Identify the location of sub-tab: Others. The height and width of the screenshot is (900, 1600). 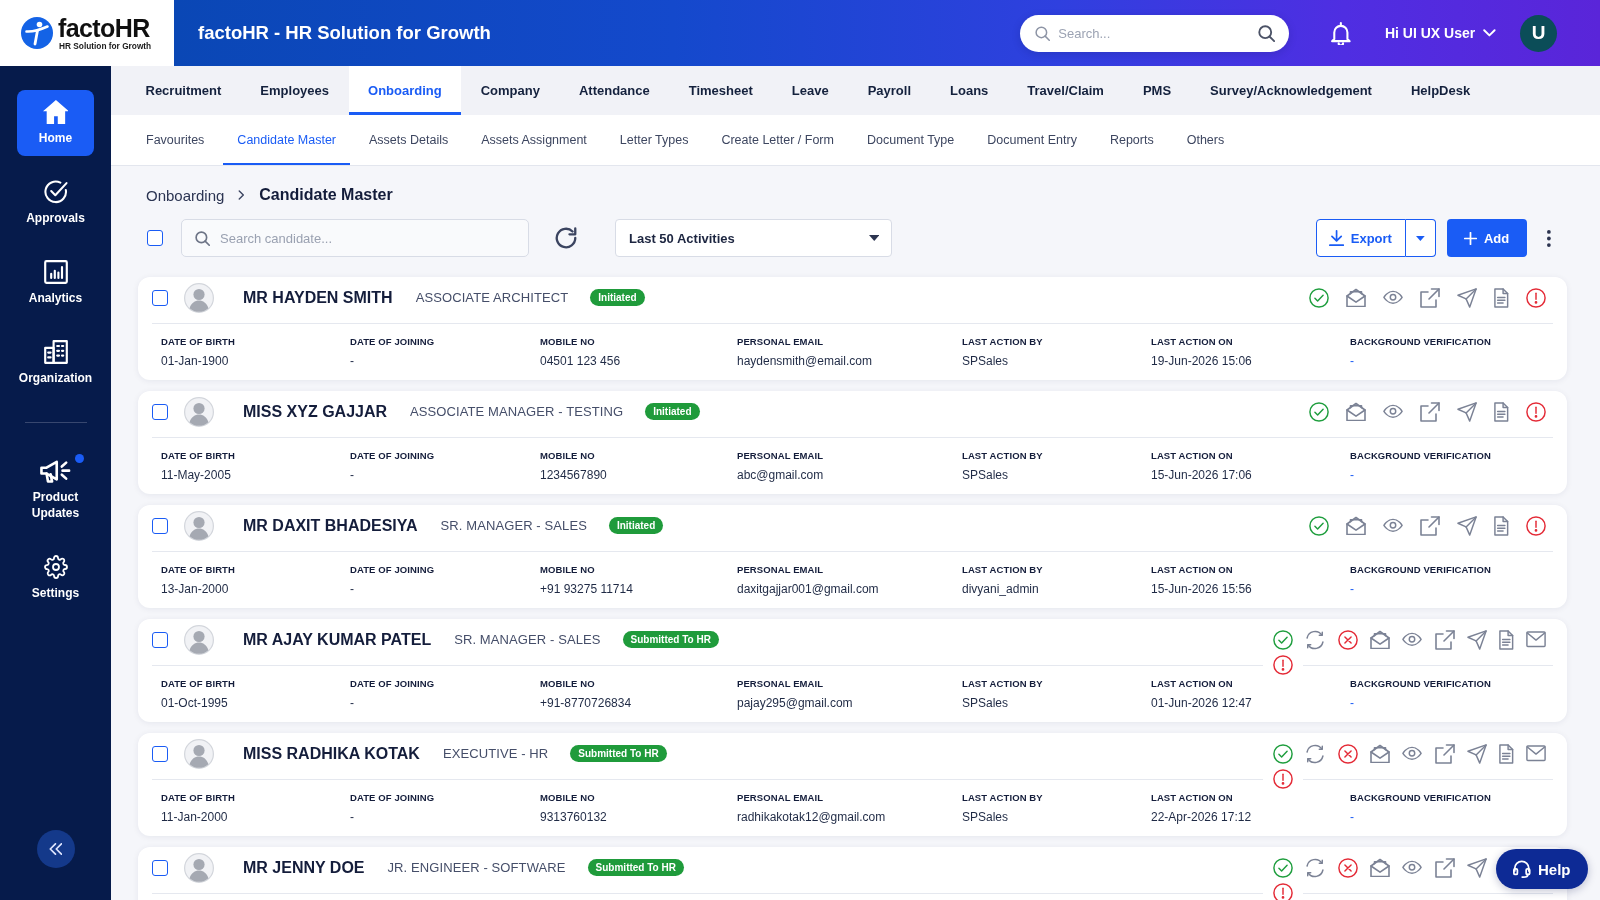
(1205, 140).